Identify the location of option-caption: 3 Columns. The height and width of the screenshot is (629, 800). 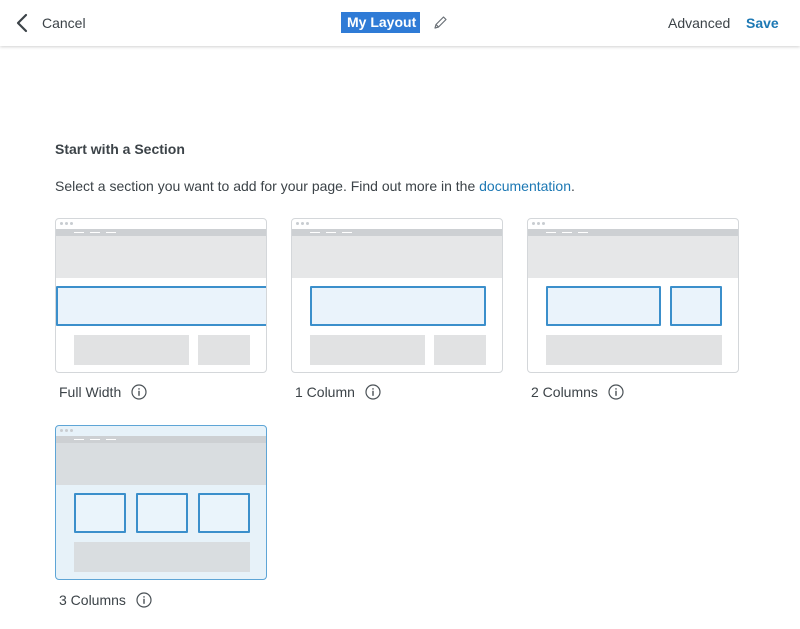
(105, 600).